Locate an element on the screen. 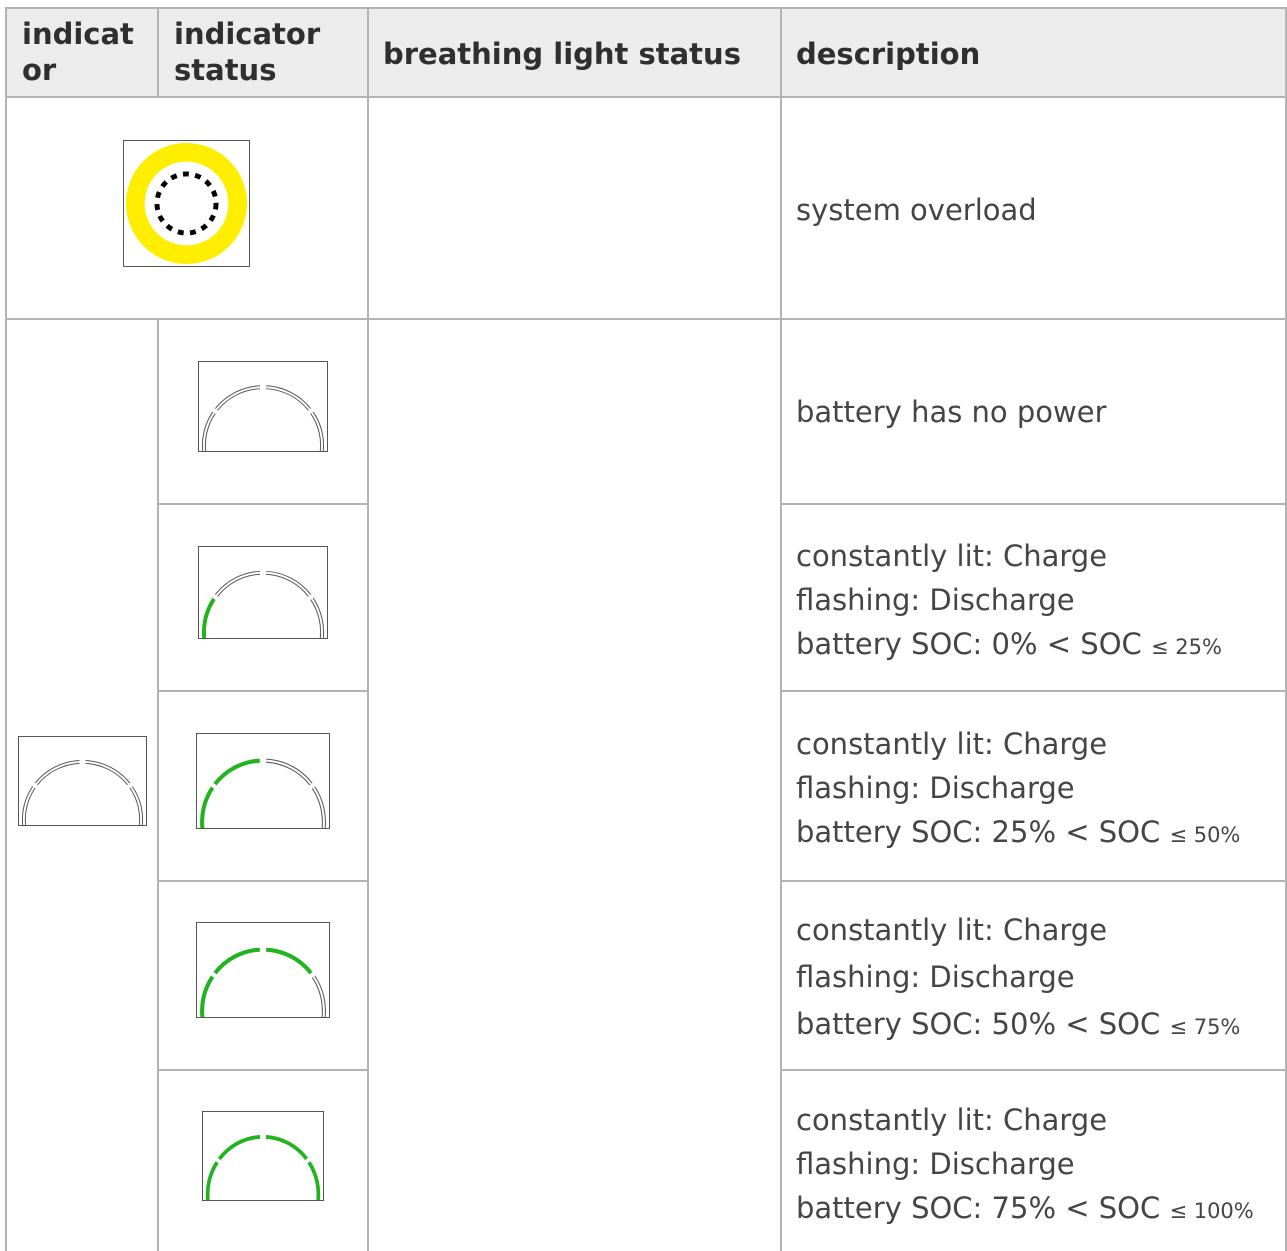 Image resolution: width=1287 pixels, height=1251 pixels. battery-arc-2-of-4-icon is located at coordinates (263, 781).